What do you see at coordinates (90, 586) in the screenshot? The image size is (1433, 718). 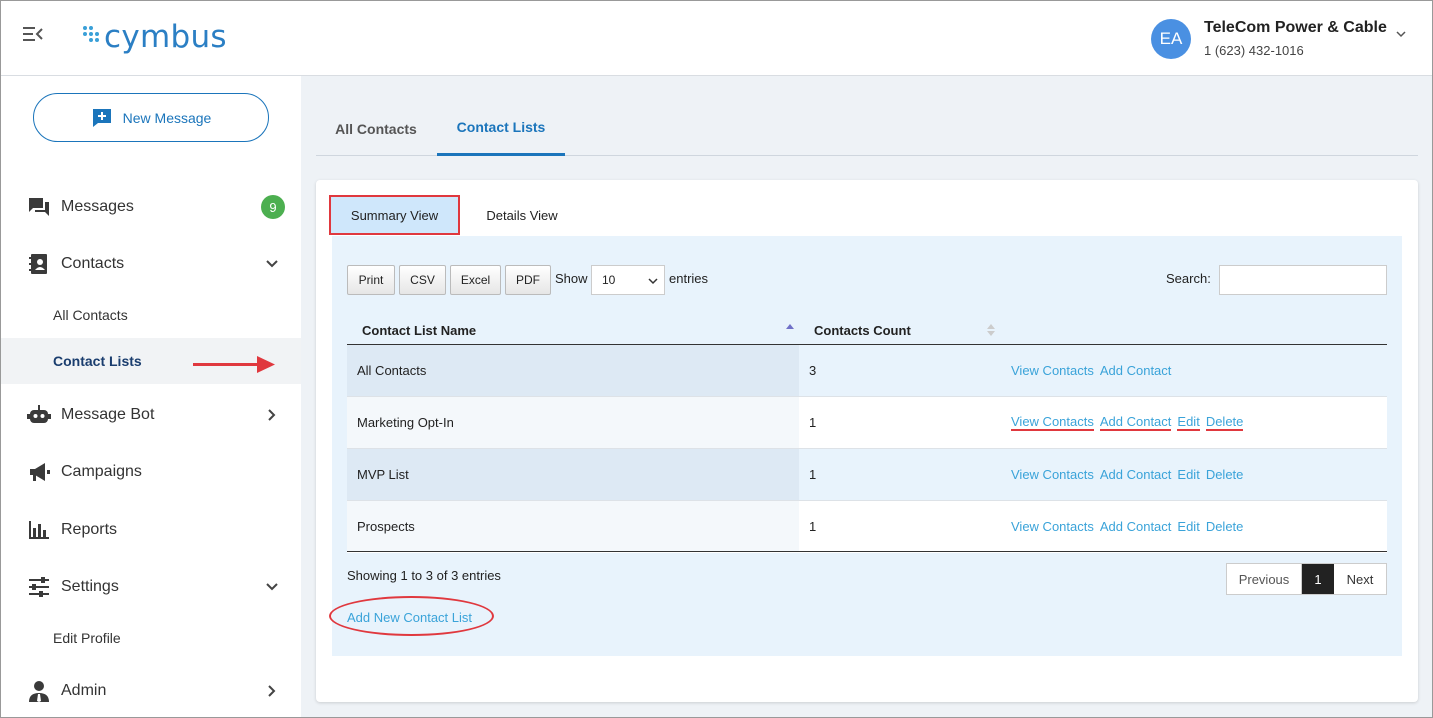 I see `sidebar-item-label: Settings` at bounding box center [90, 586].